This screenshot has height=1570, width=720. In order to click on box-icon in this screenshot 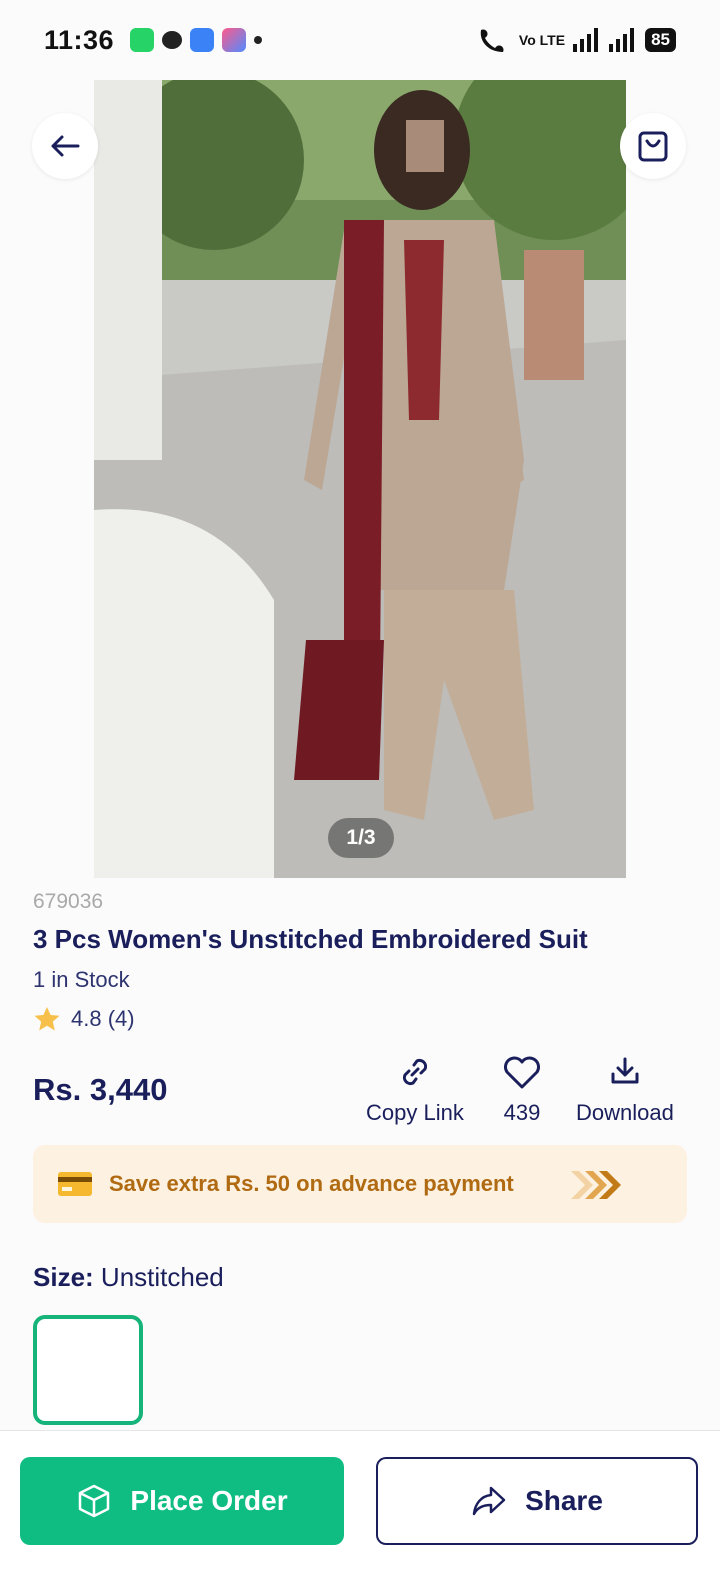, I will do `click(94, 1501)`.